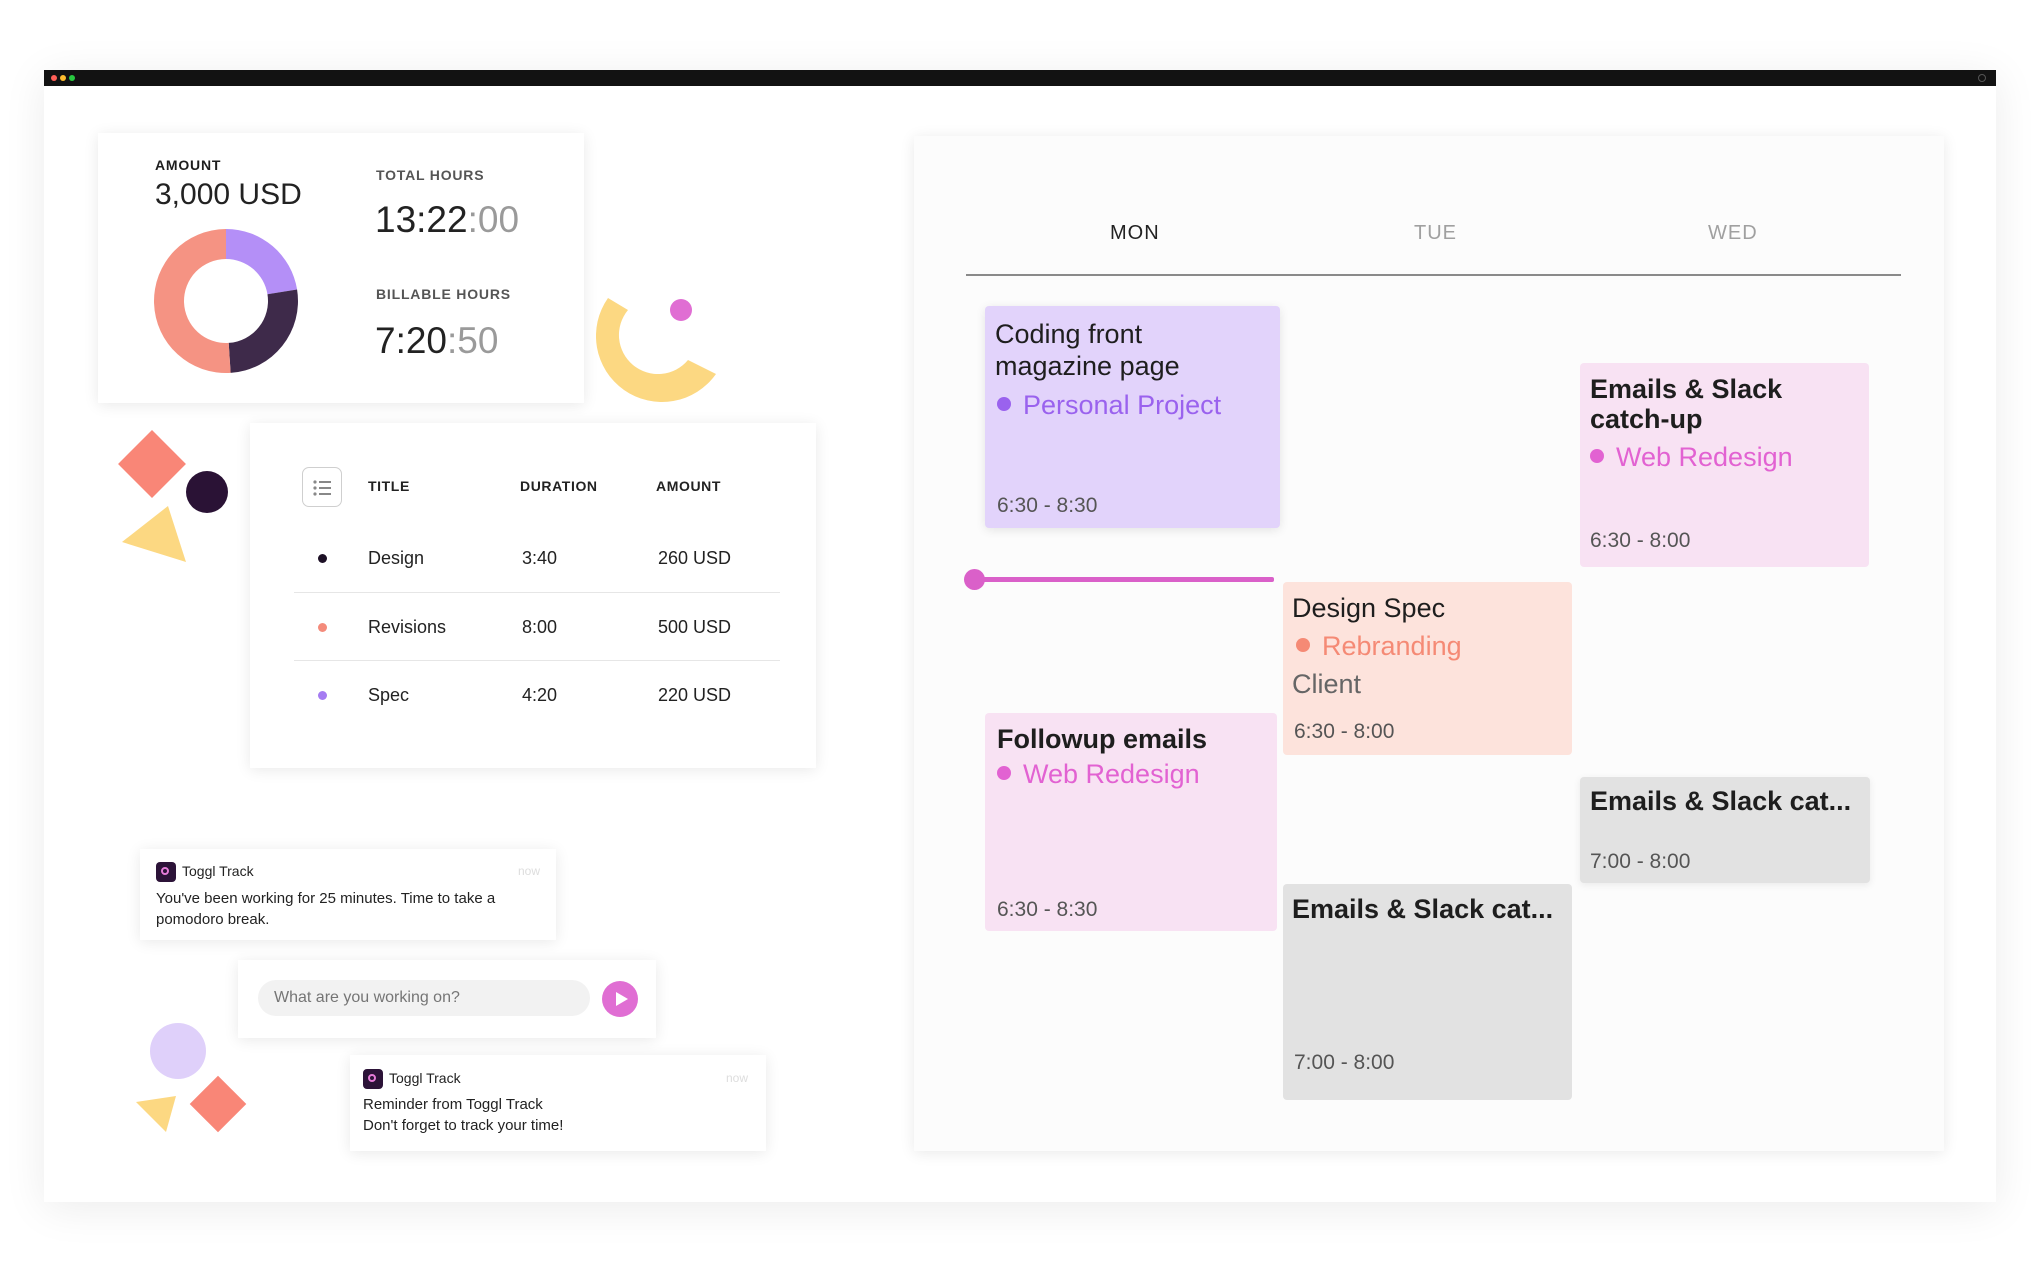 This screenshot has height=1274, width=2040. I want to click on event-client: Client, so click(1327, 684).